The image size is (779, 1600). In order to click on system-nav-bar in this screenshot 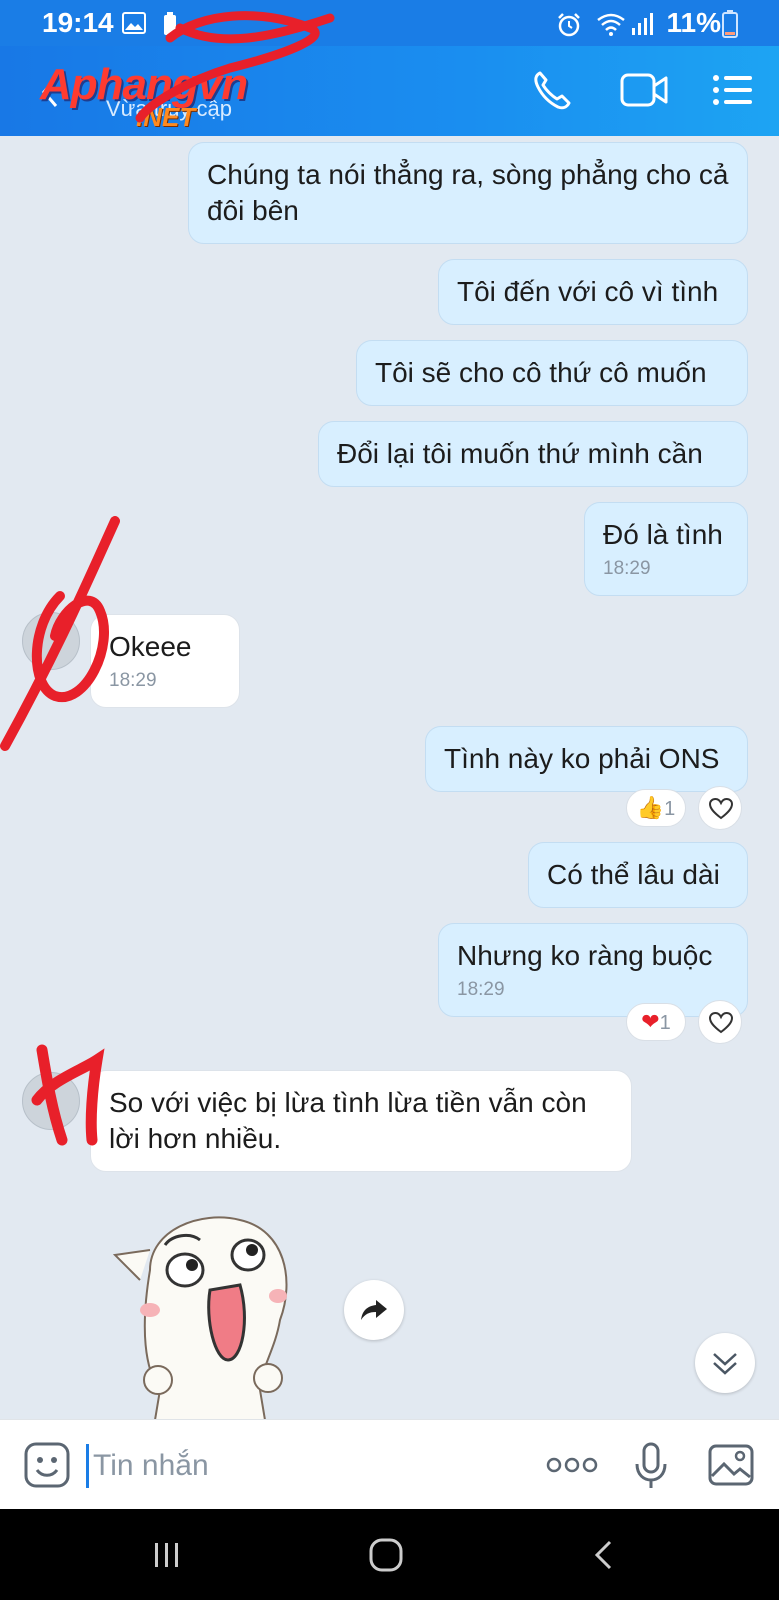, I will do `click(389, 1554)`.